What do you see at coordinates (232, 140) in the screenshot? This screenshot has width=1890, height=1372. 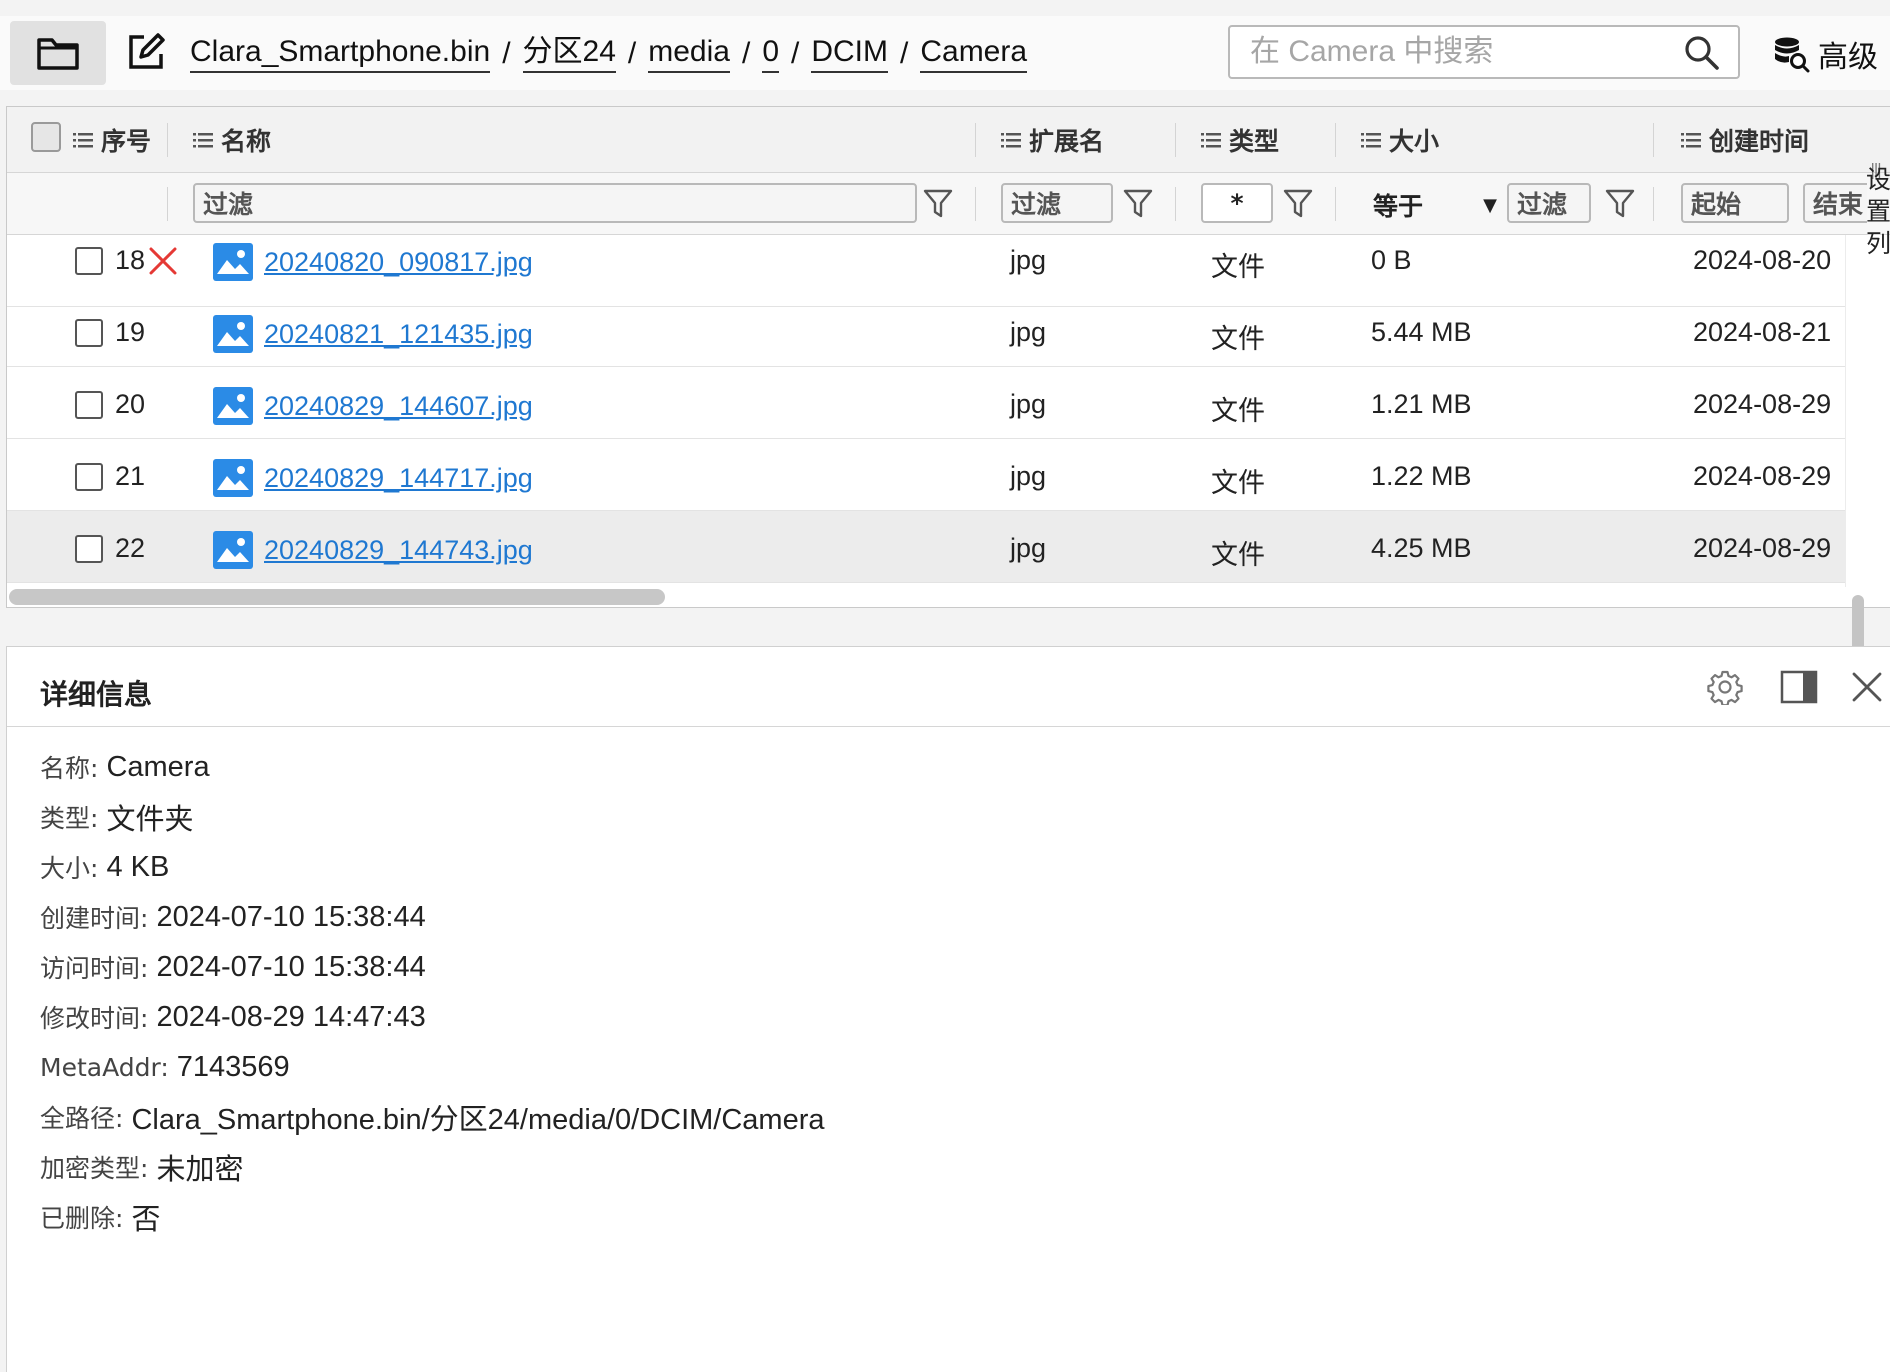 I see `column-header-name: 名称` at bounding box center [232, 140].